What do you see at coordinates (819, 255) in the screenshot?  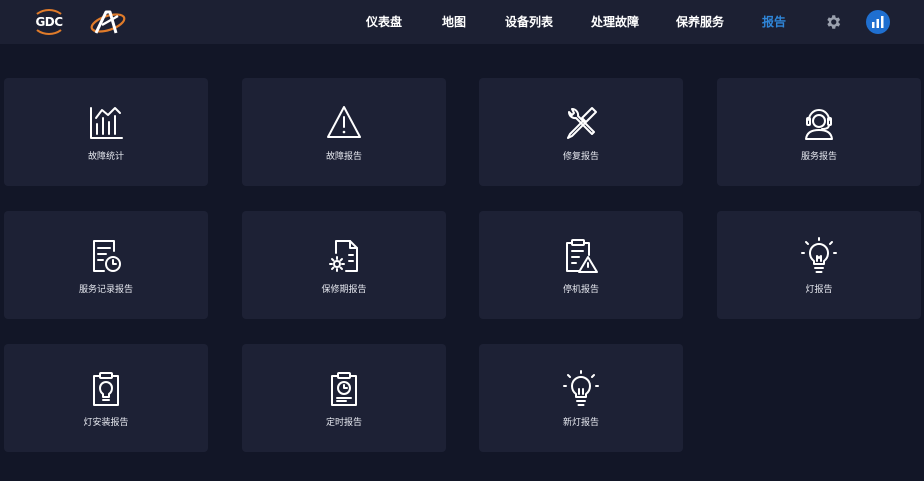 I see `light-bulb-icon` at bounding box center [819, 255].